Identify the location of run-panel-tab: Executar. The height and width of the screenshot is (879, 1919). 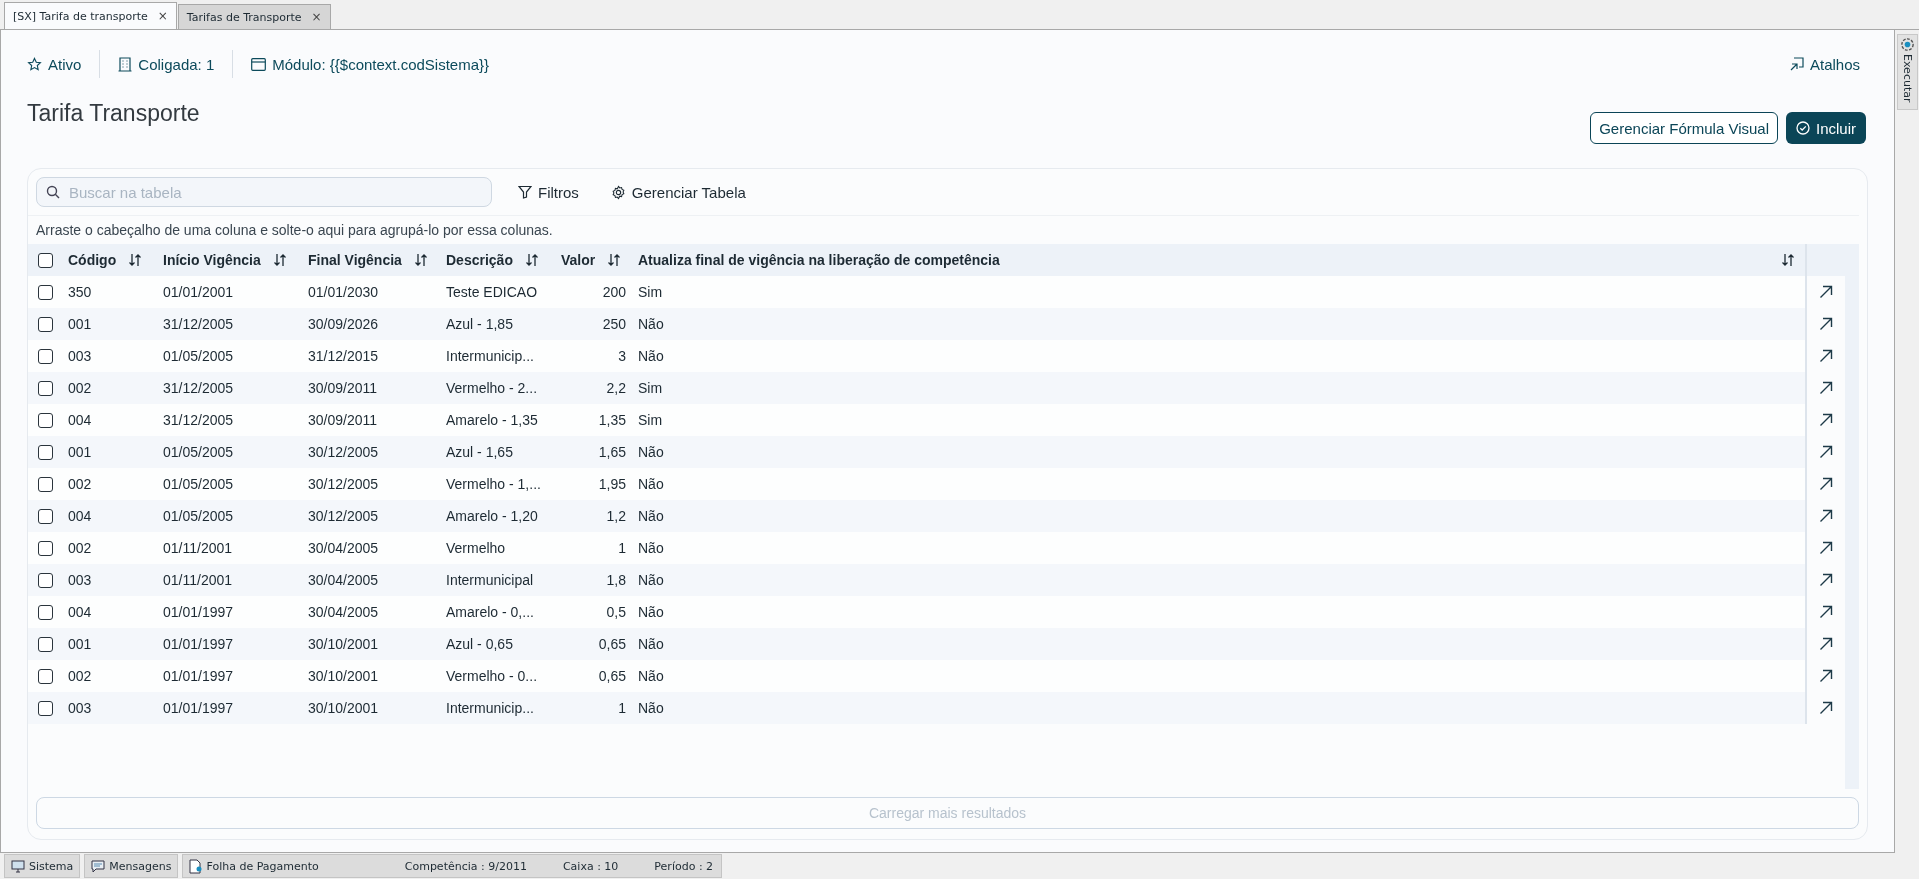
(1907, 72).